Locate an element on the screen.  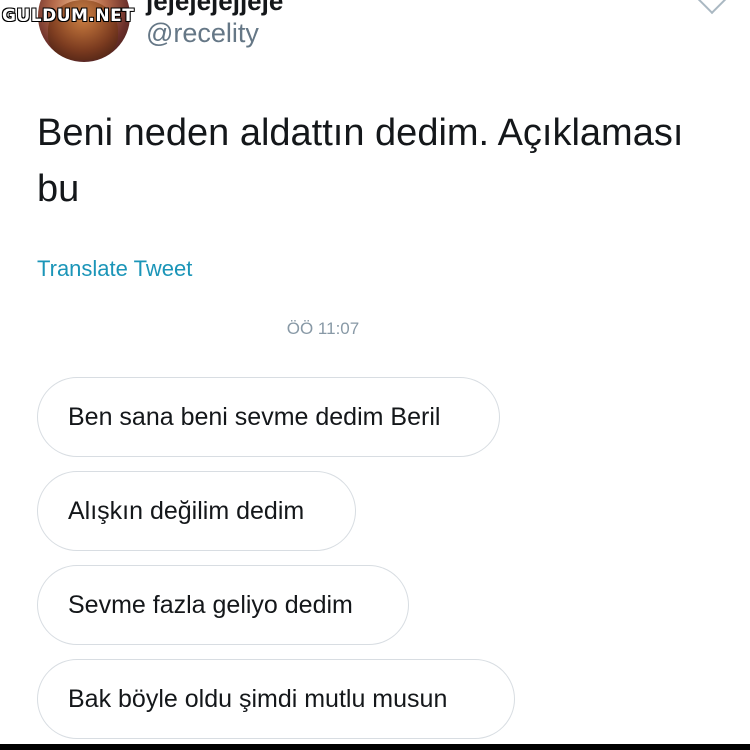
tweet-text: Beni neden aldattın dedim. Açıklaması bu is located at coordinates (360, 161).